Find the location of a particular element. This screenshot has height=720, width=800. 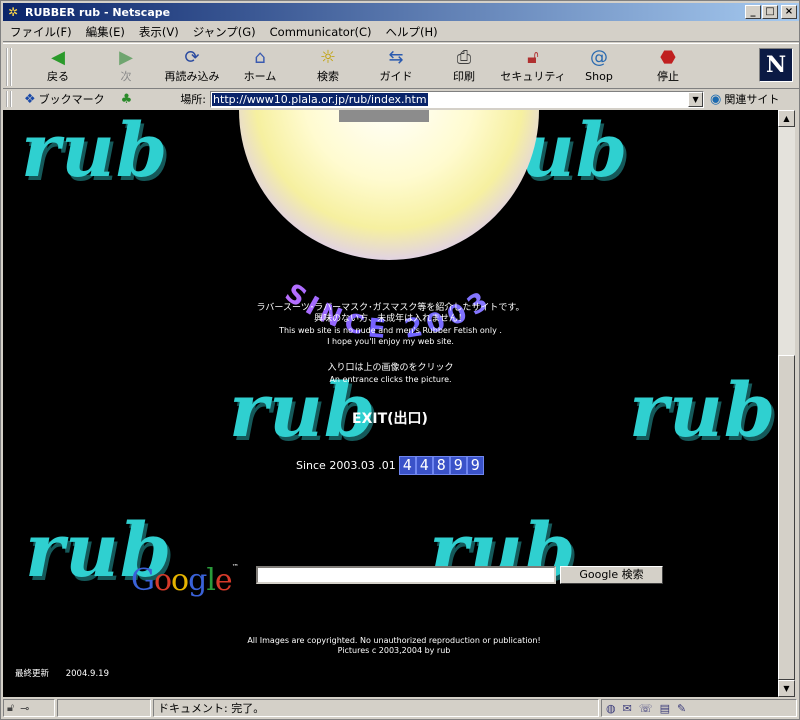

entrance-badge-image is located at coordinates (389, 185).